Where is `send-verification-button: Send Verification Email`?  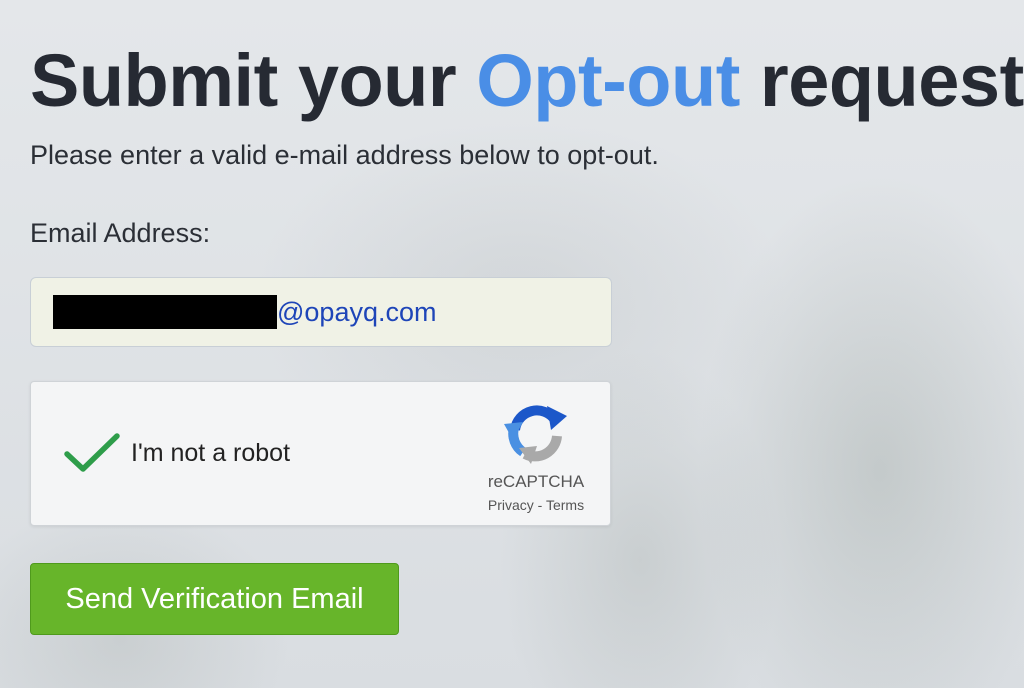
send-verification-button: Send Verification Email is located at coordinates (214, 599).